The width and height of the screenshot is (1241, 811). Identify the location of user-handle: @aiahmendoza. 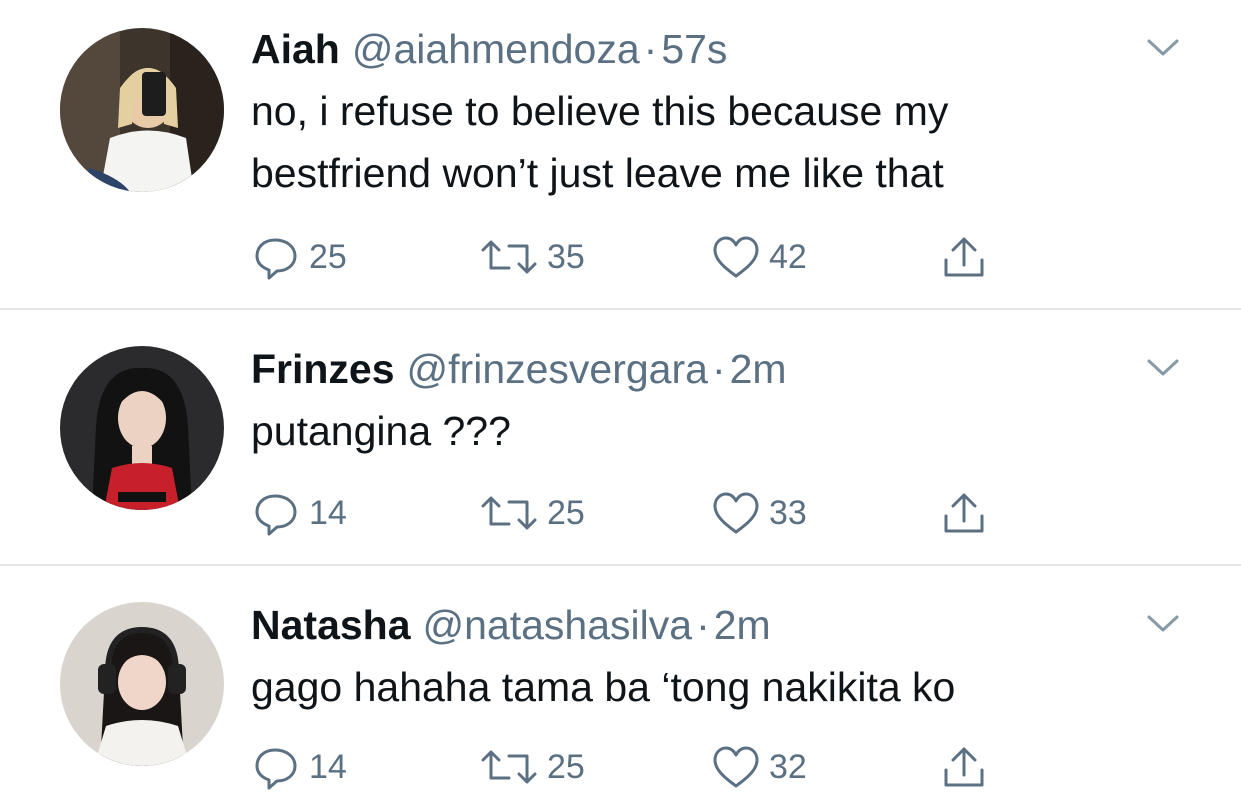
(496, 49).